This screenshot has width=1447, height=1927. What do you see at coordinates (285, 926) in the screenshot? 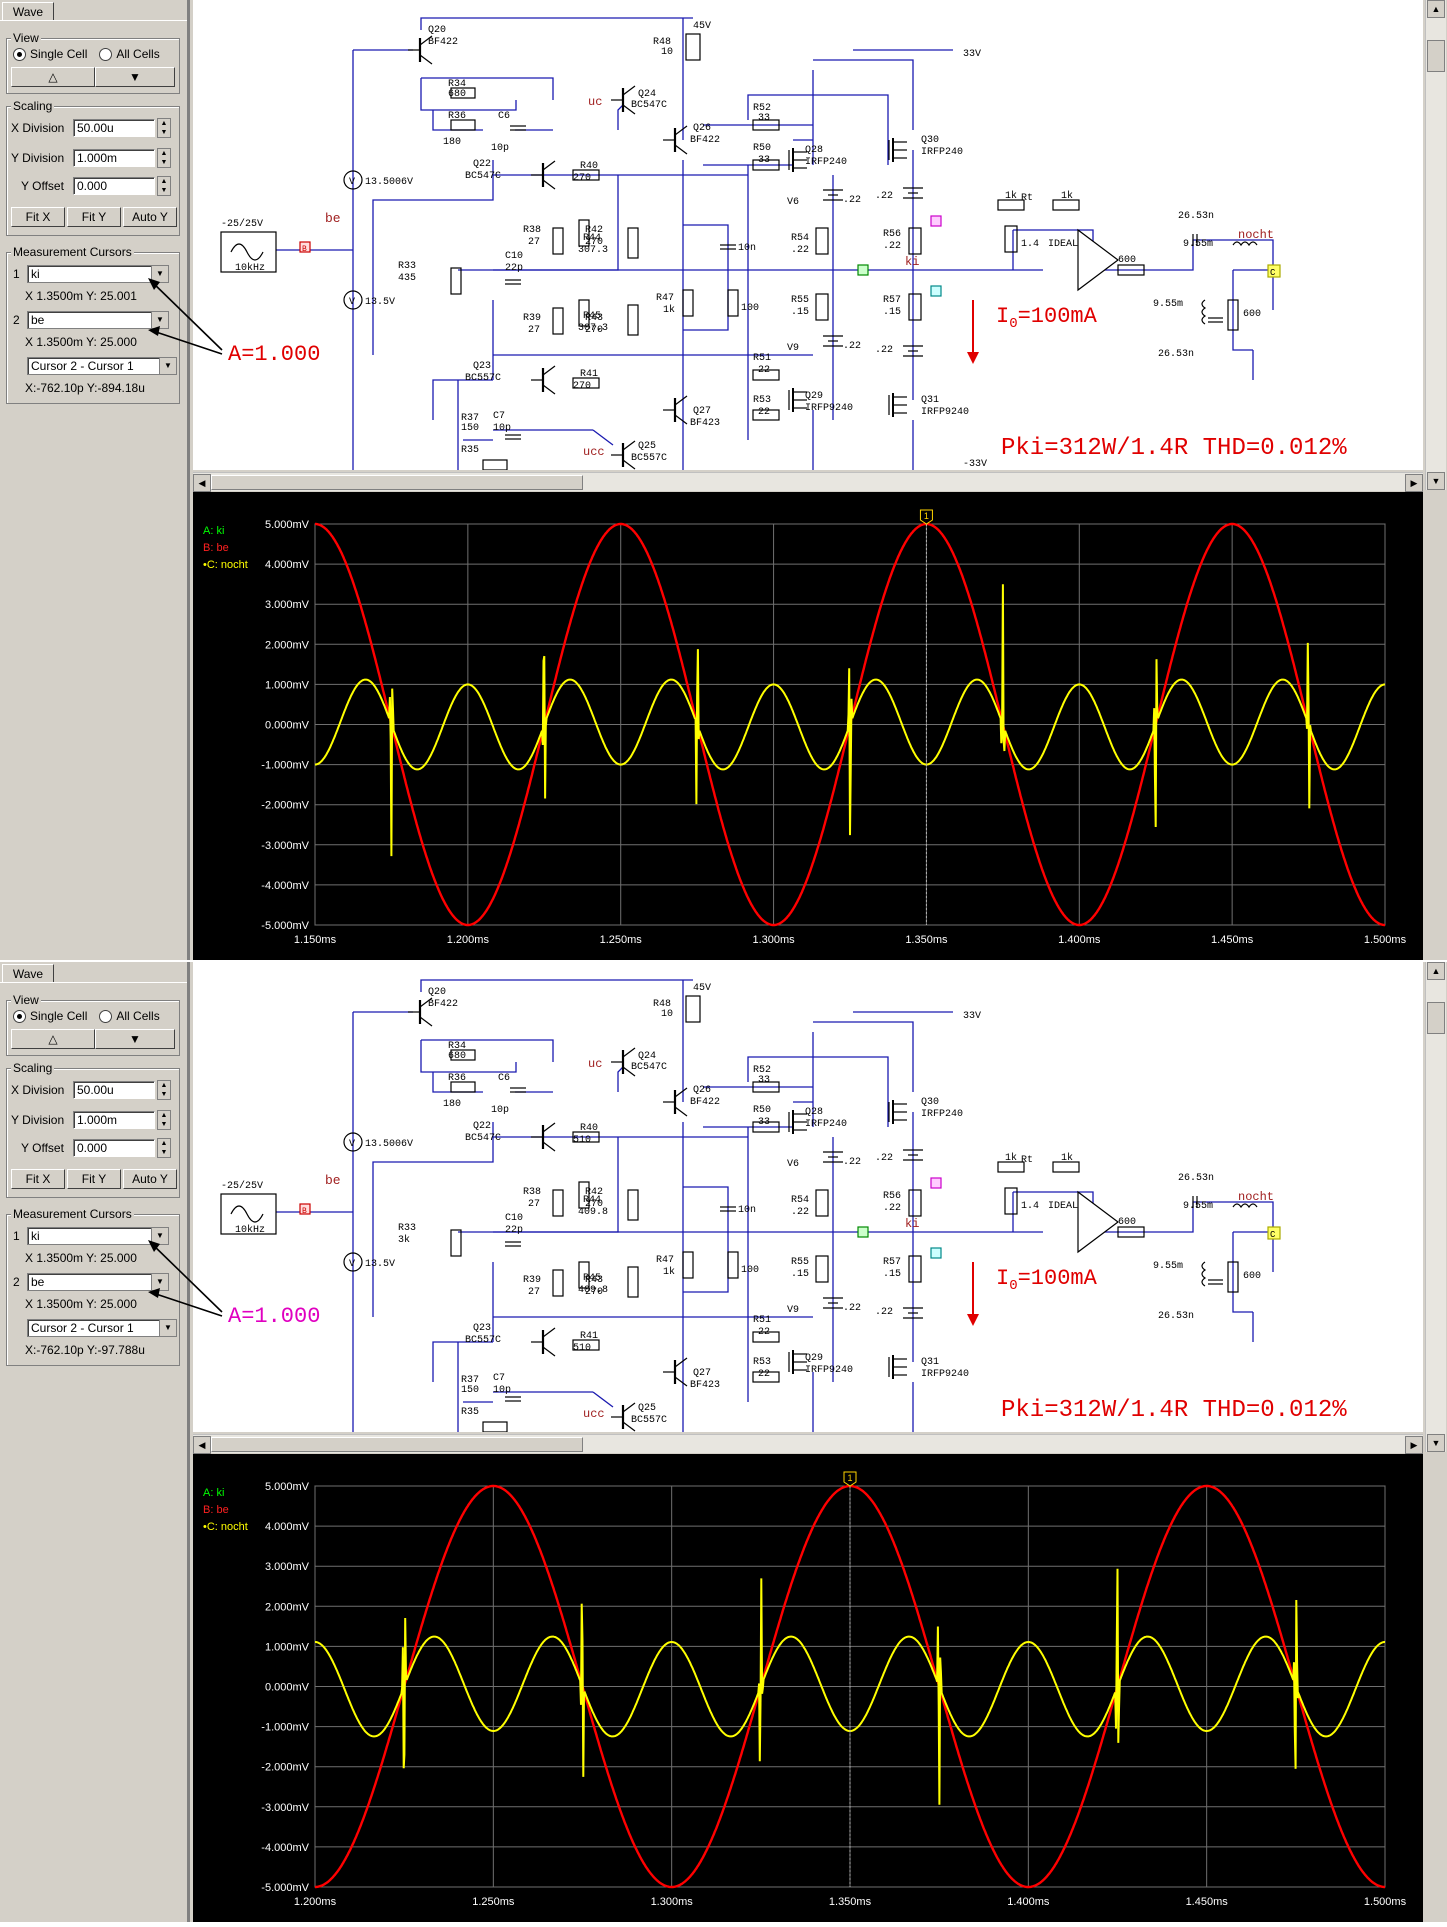
I see `y-tick-label: -5.000mV` at bounding box center [285, 926].